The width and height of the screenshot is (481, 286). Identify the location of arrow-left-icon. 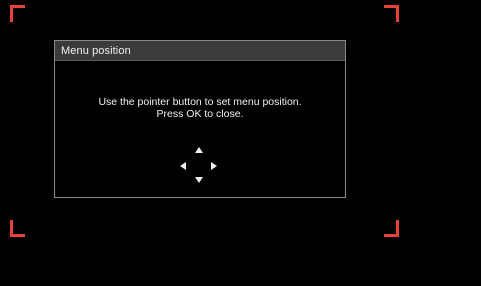
(183, 166).